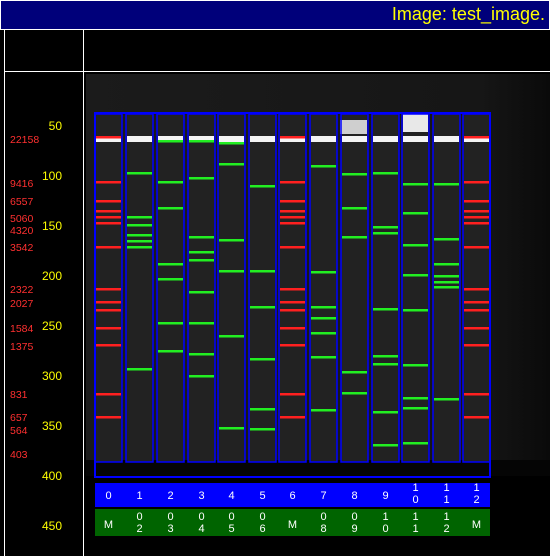 The height and width of the screenshot is (556, 550). I want to click on y-tick-label: 200, so click(52, 276).